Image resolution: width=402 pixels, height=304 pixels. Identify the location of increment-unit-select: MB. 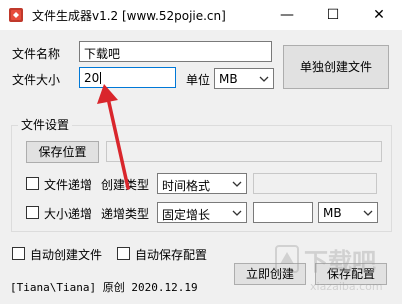
(348, 212).